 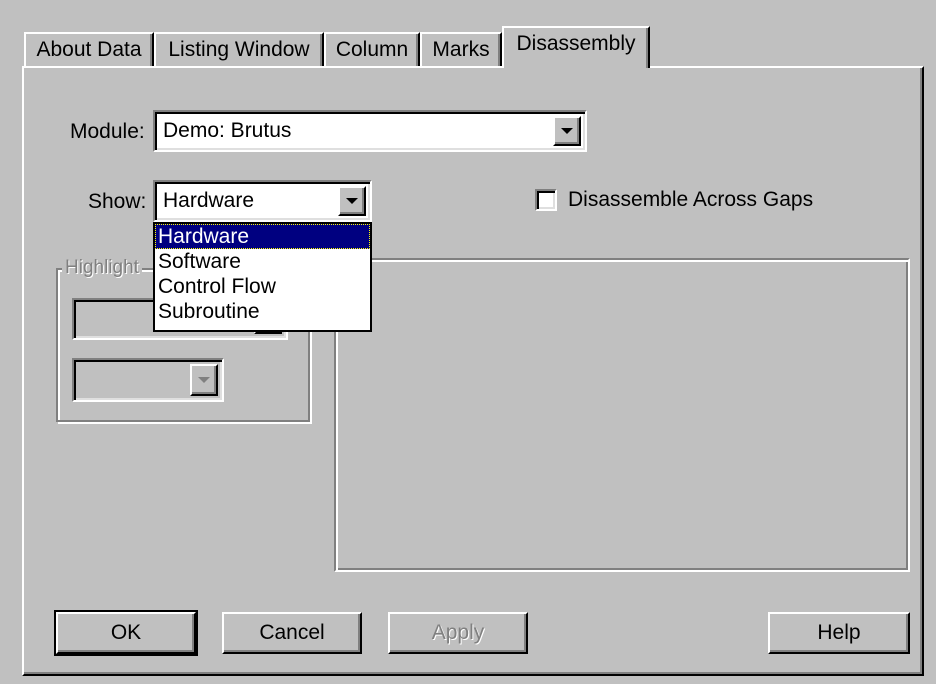 I want to click on module-value: Demo: Brutus, so click(x=227, y=130).